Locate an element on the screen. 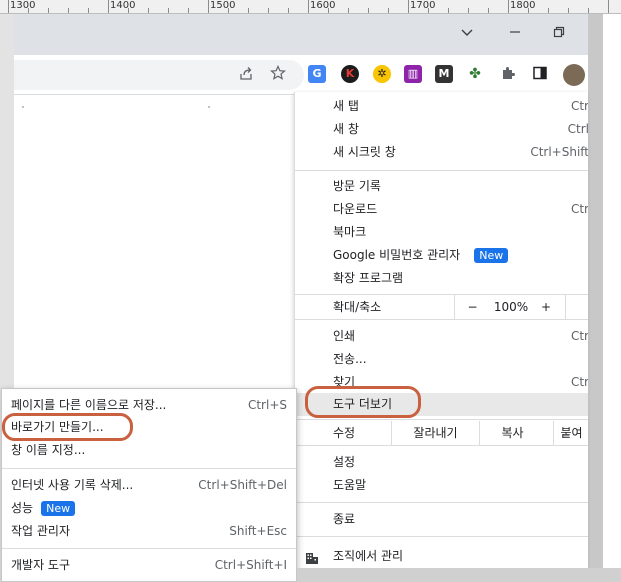  menu-item-label: 새 시크릿 창 is located at coordinates (364, 152).